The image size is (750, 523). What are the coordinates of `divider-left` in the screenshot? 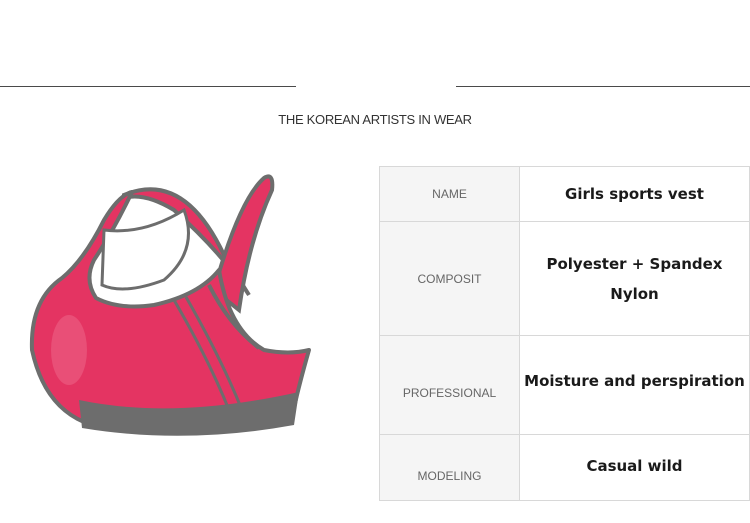 It's located at (148, 86).